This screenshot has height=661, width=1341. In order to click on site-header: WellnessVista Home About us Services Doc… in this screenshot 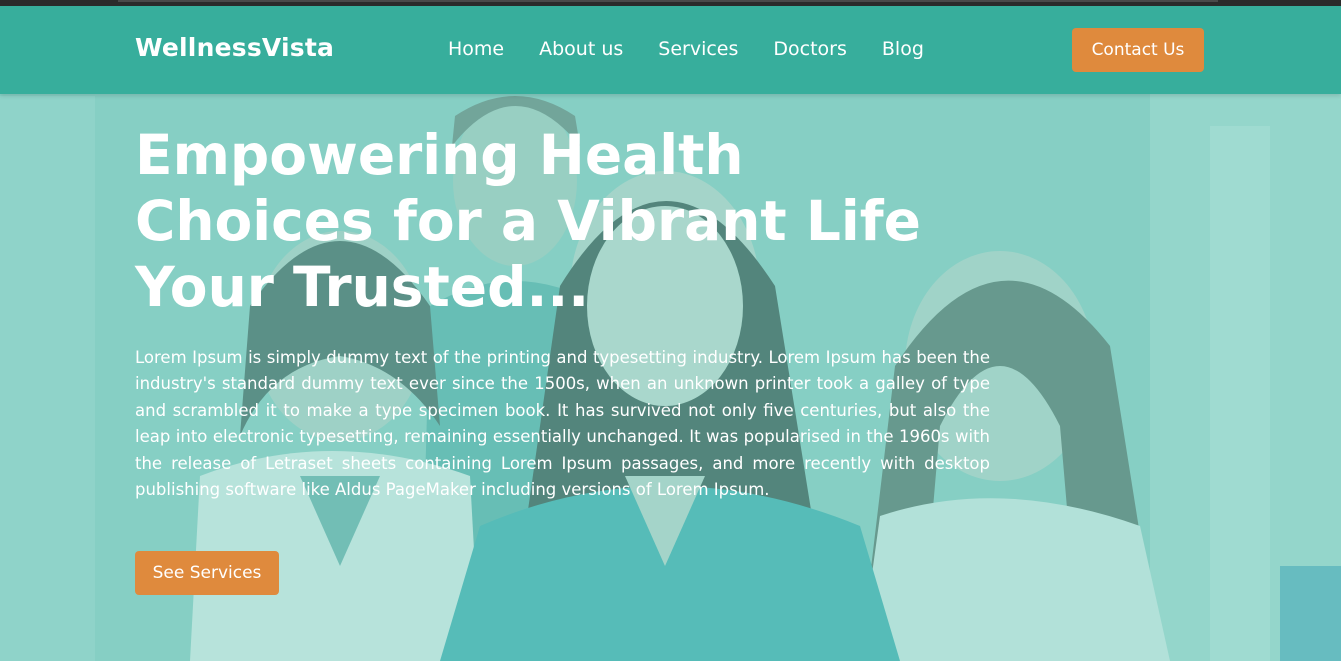, I will do `click(670, 50)`.